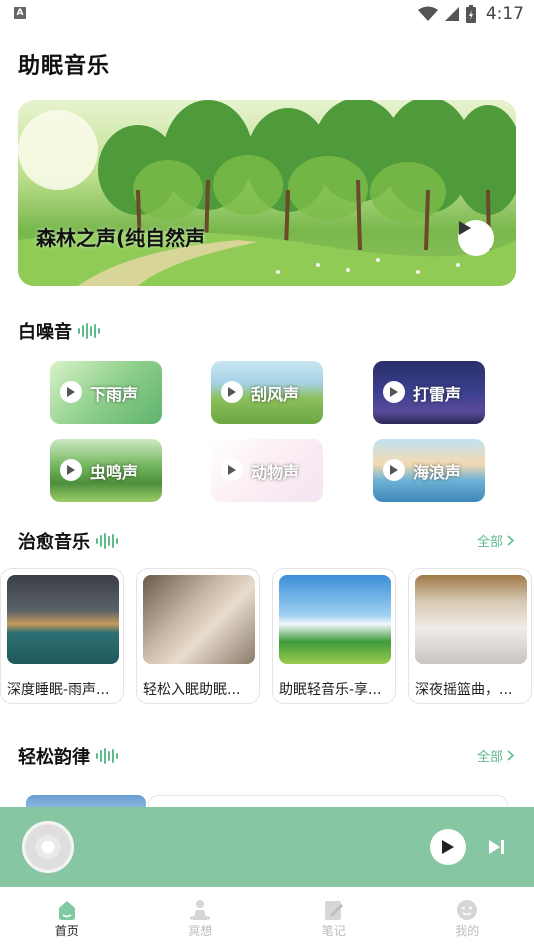  Describe the element at coordinates (437, 394) in the screenshot. I see `white-noise-label: 打雷声` at that location.